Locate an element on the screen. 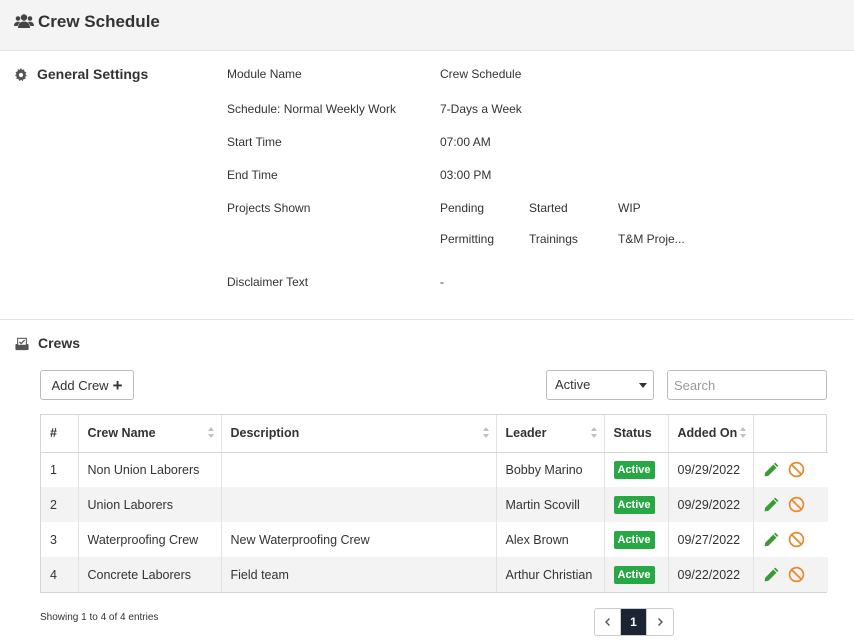 This screenshot has width=854, height=642. chevron-left-icon is located at coordinates (607, 622).